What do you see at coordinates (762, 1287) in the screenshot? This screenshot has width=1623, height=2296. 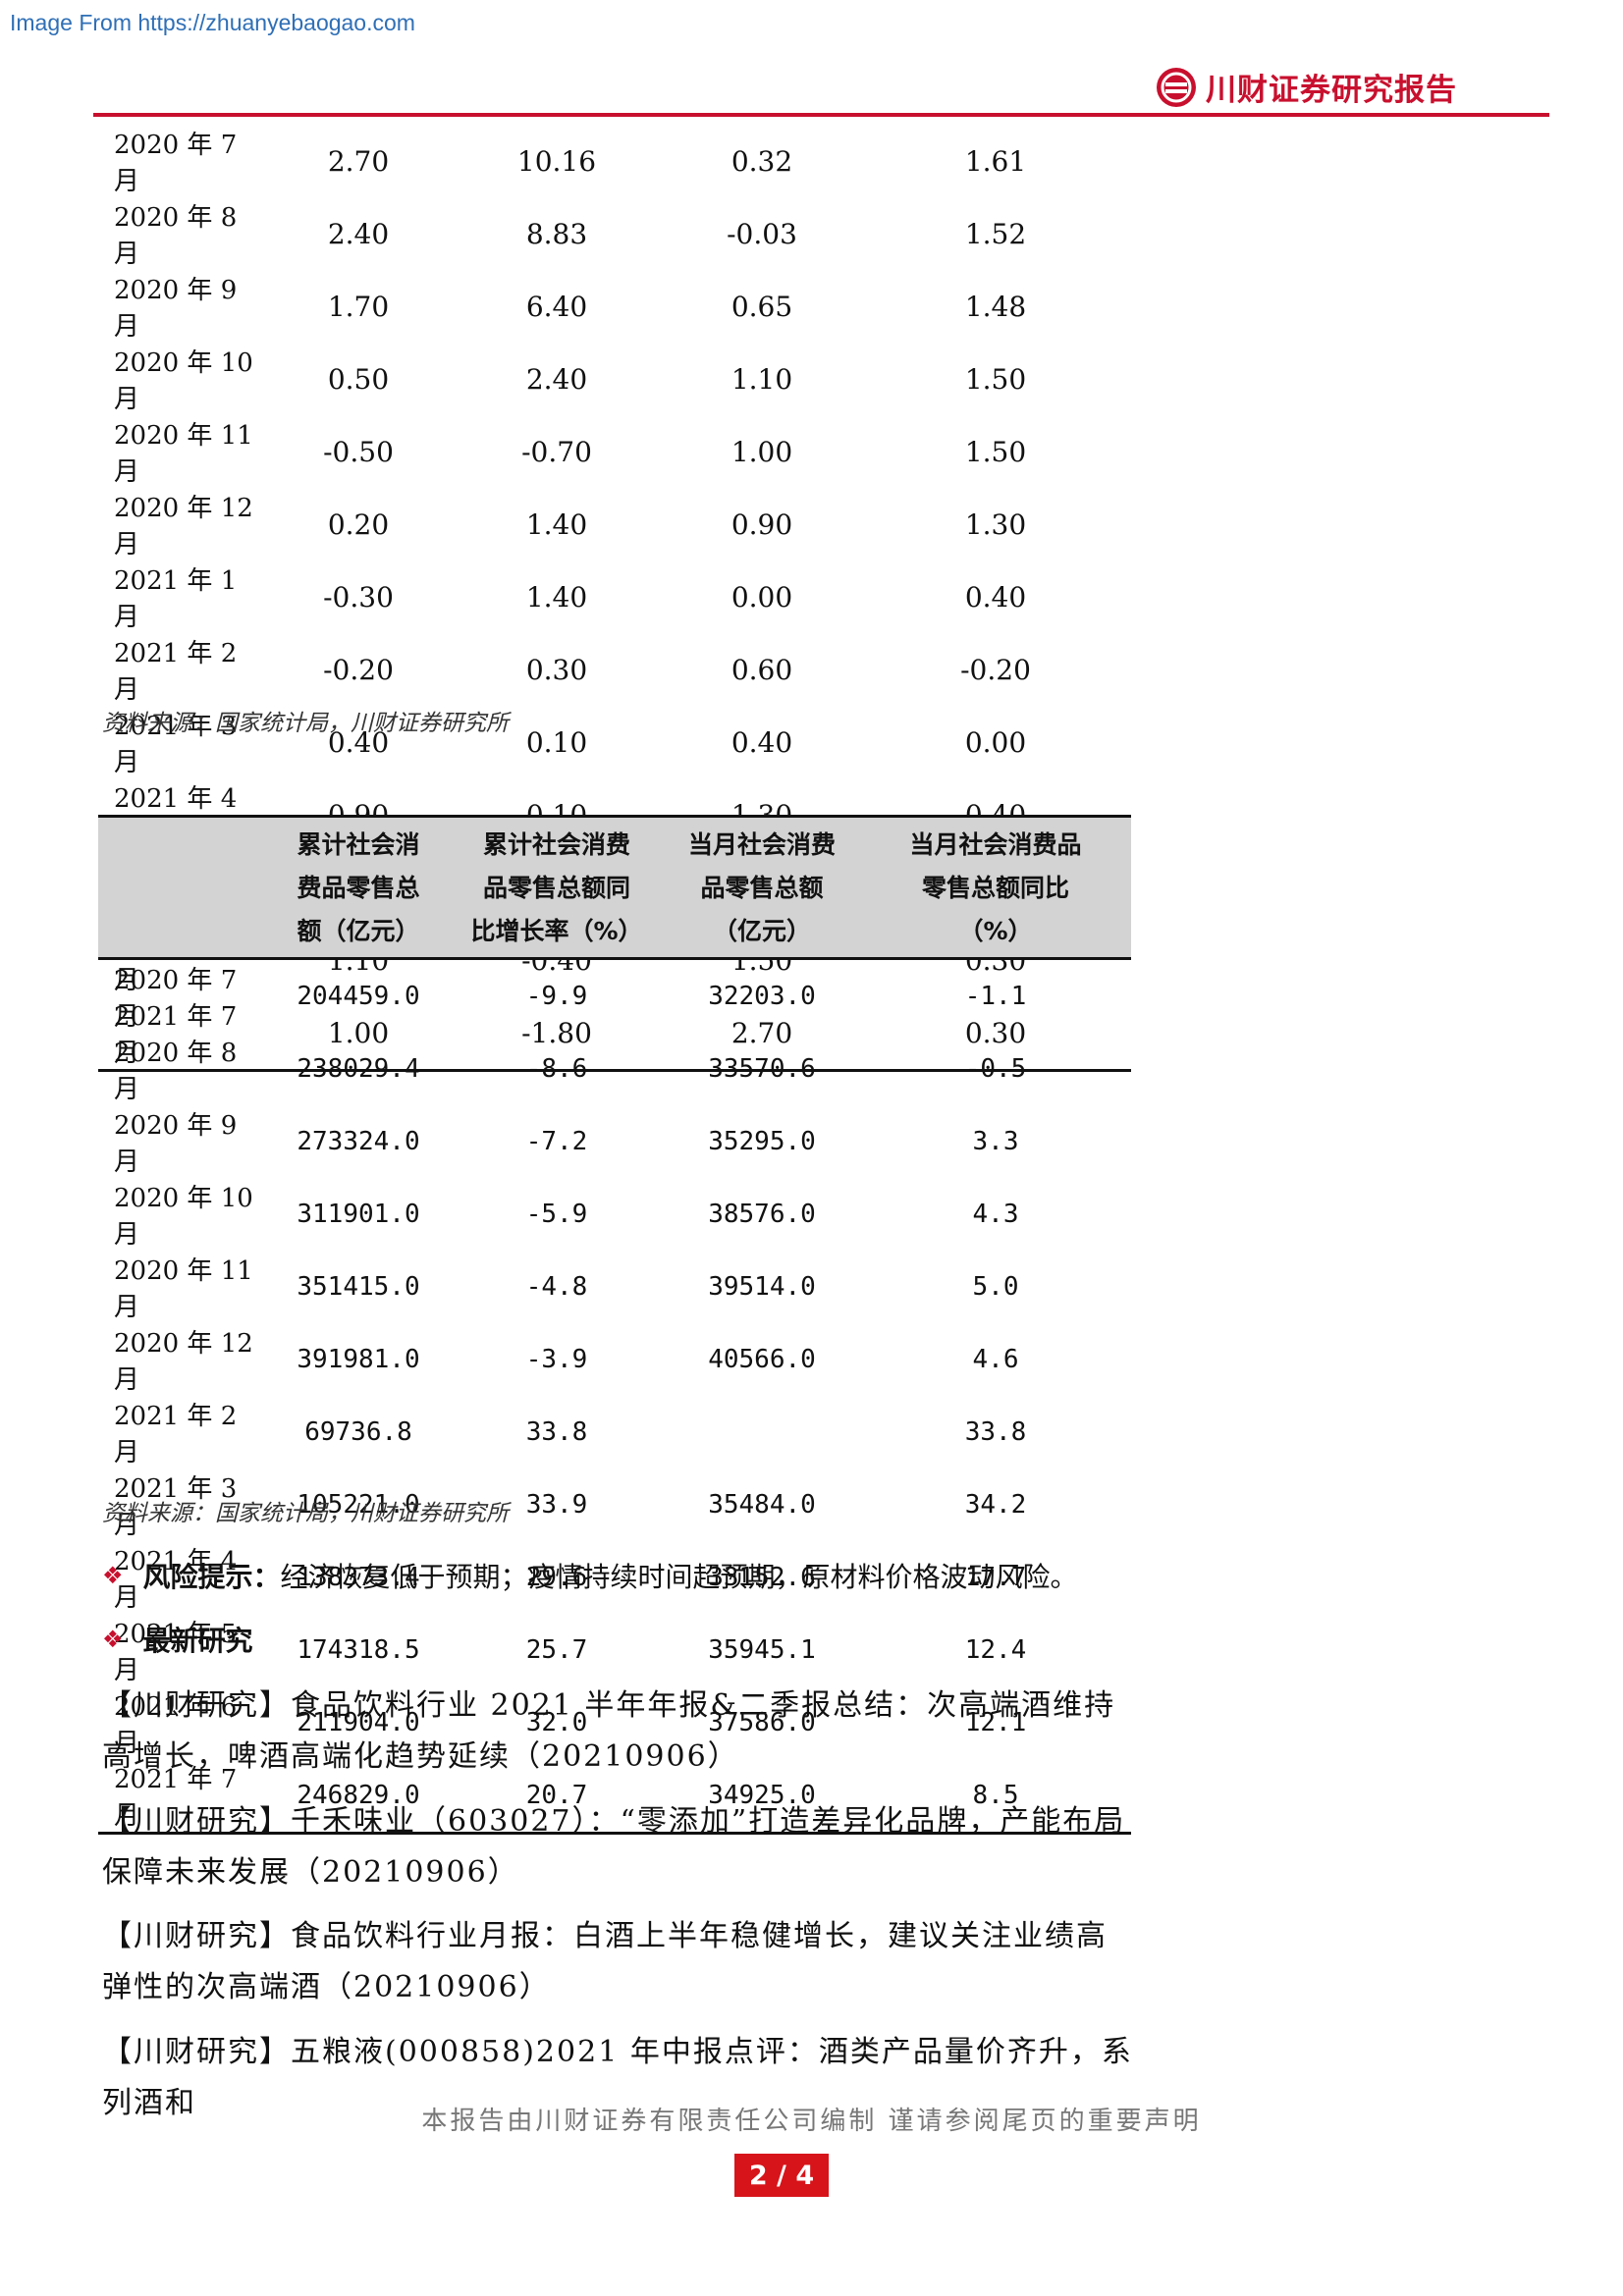 I see `table-cell: 39514.0` at bounding box center [762, 1287].